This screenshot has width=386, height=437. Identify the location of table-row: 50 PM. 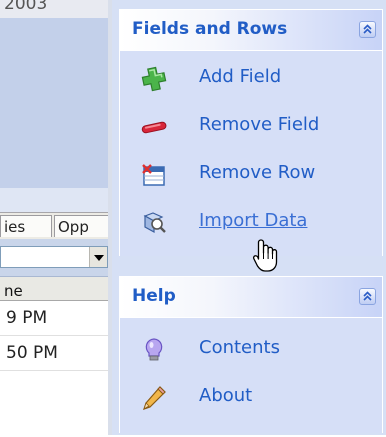
(54, 354).